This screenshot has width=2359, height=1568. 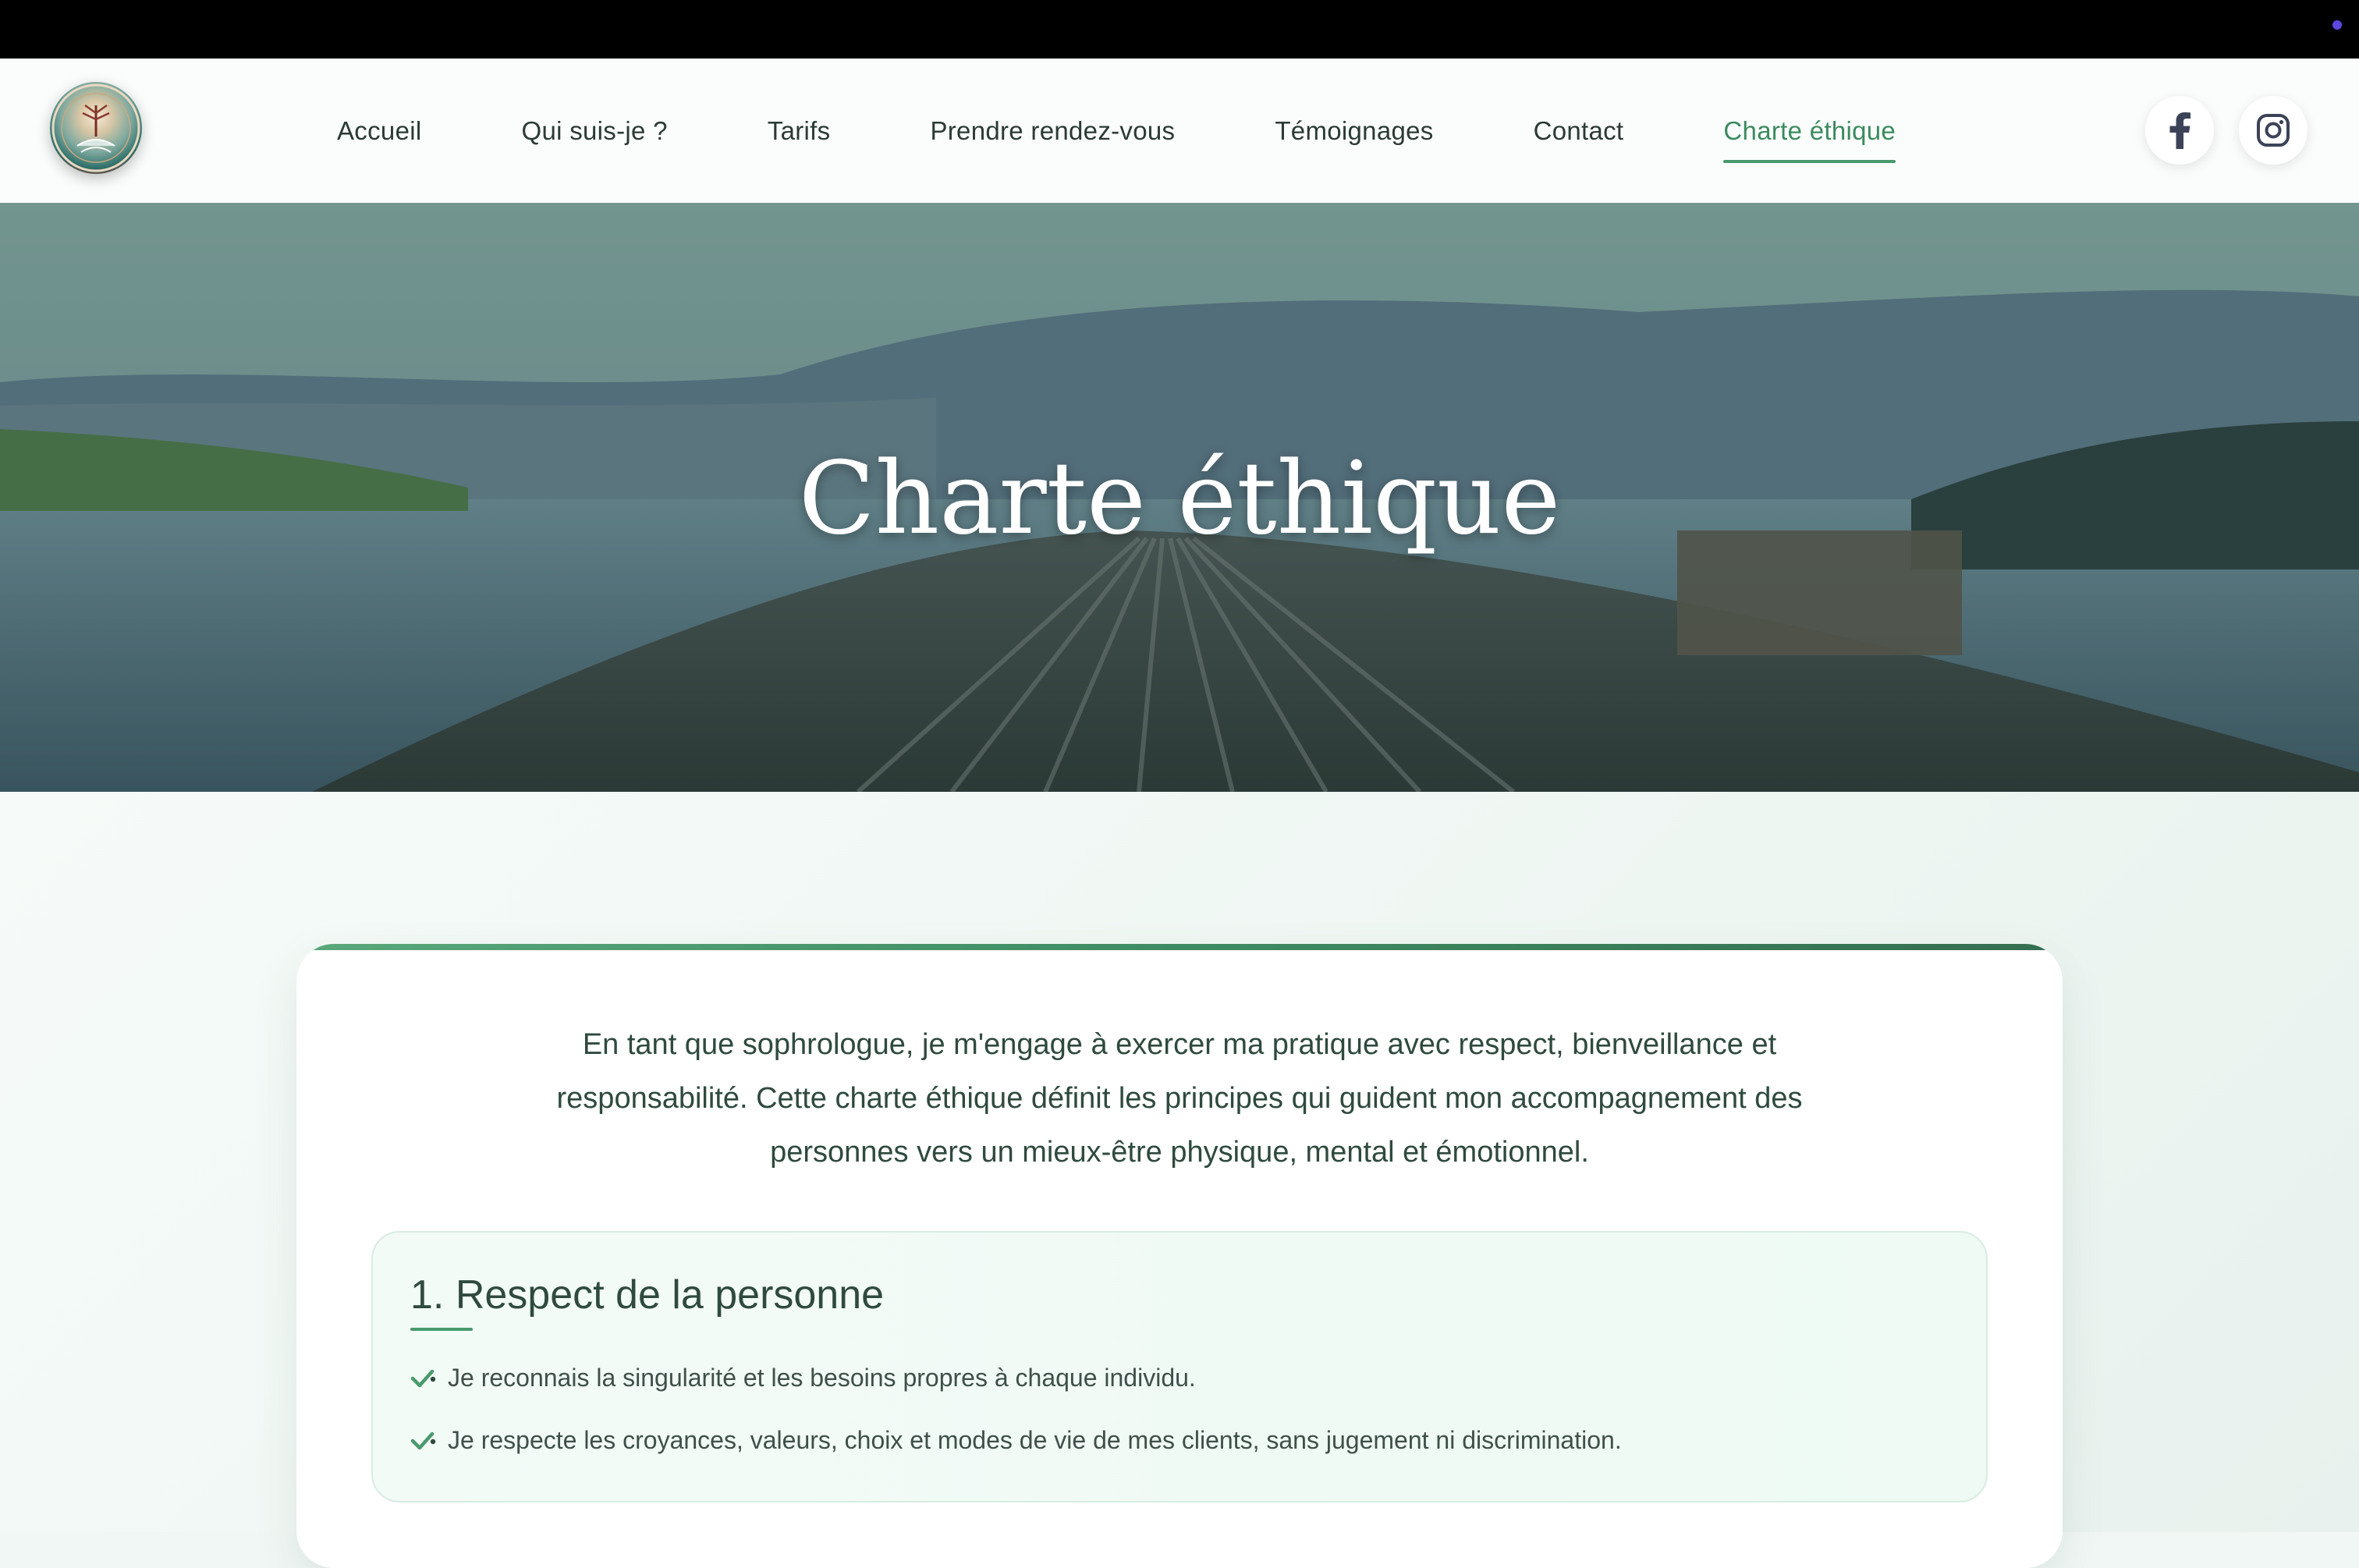 I want to click on site-logo, so click(x=96, y=128).